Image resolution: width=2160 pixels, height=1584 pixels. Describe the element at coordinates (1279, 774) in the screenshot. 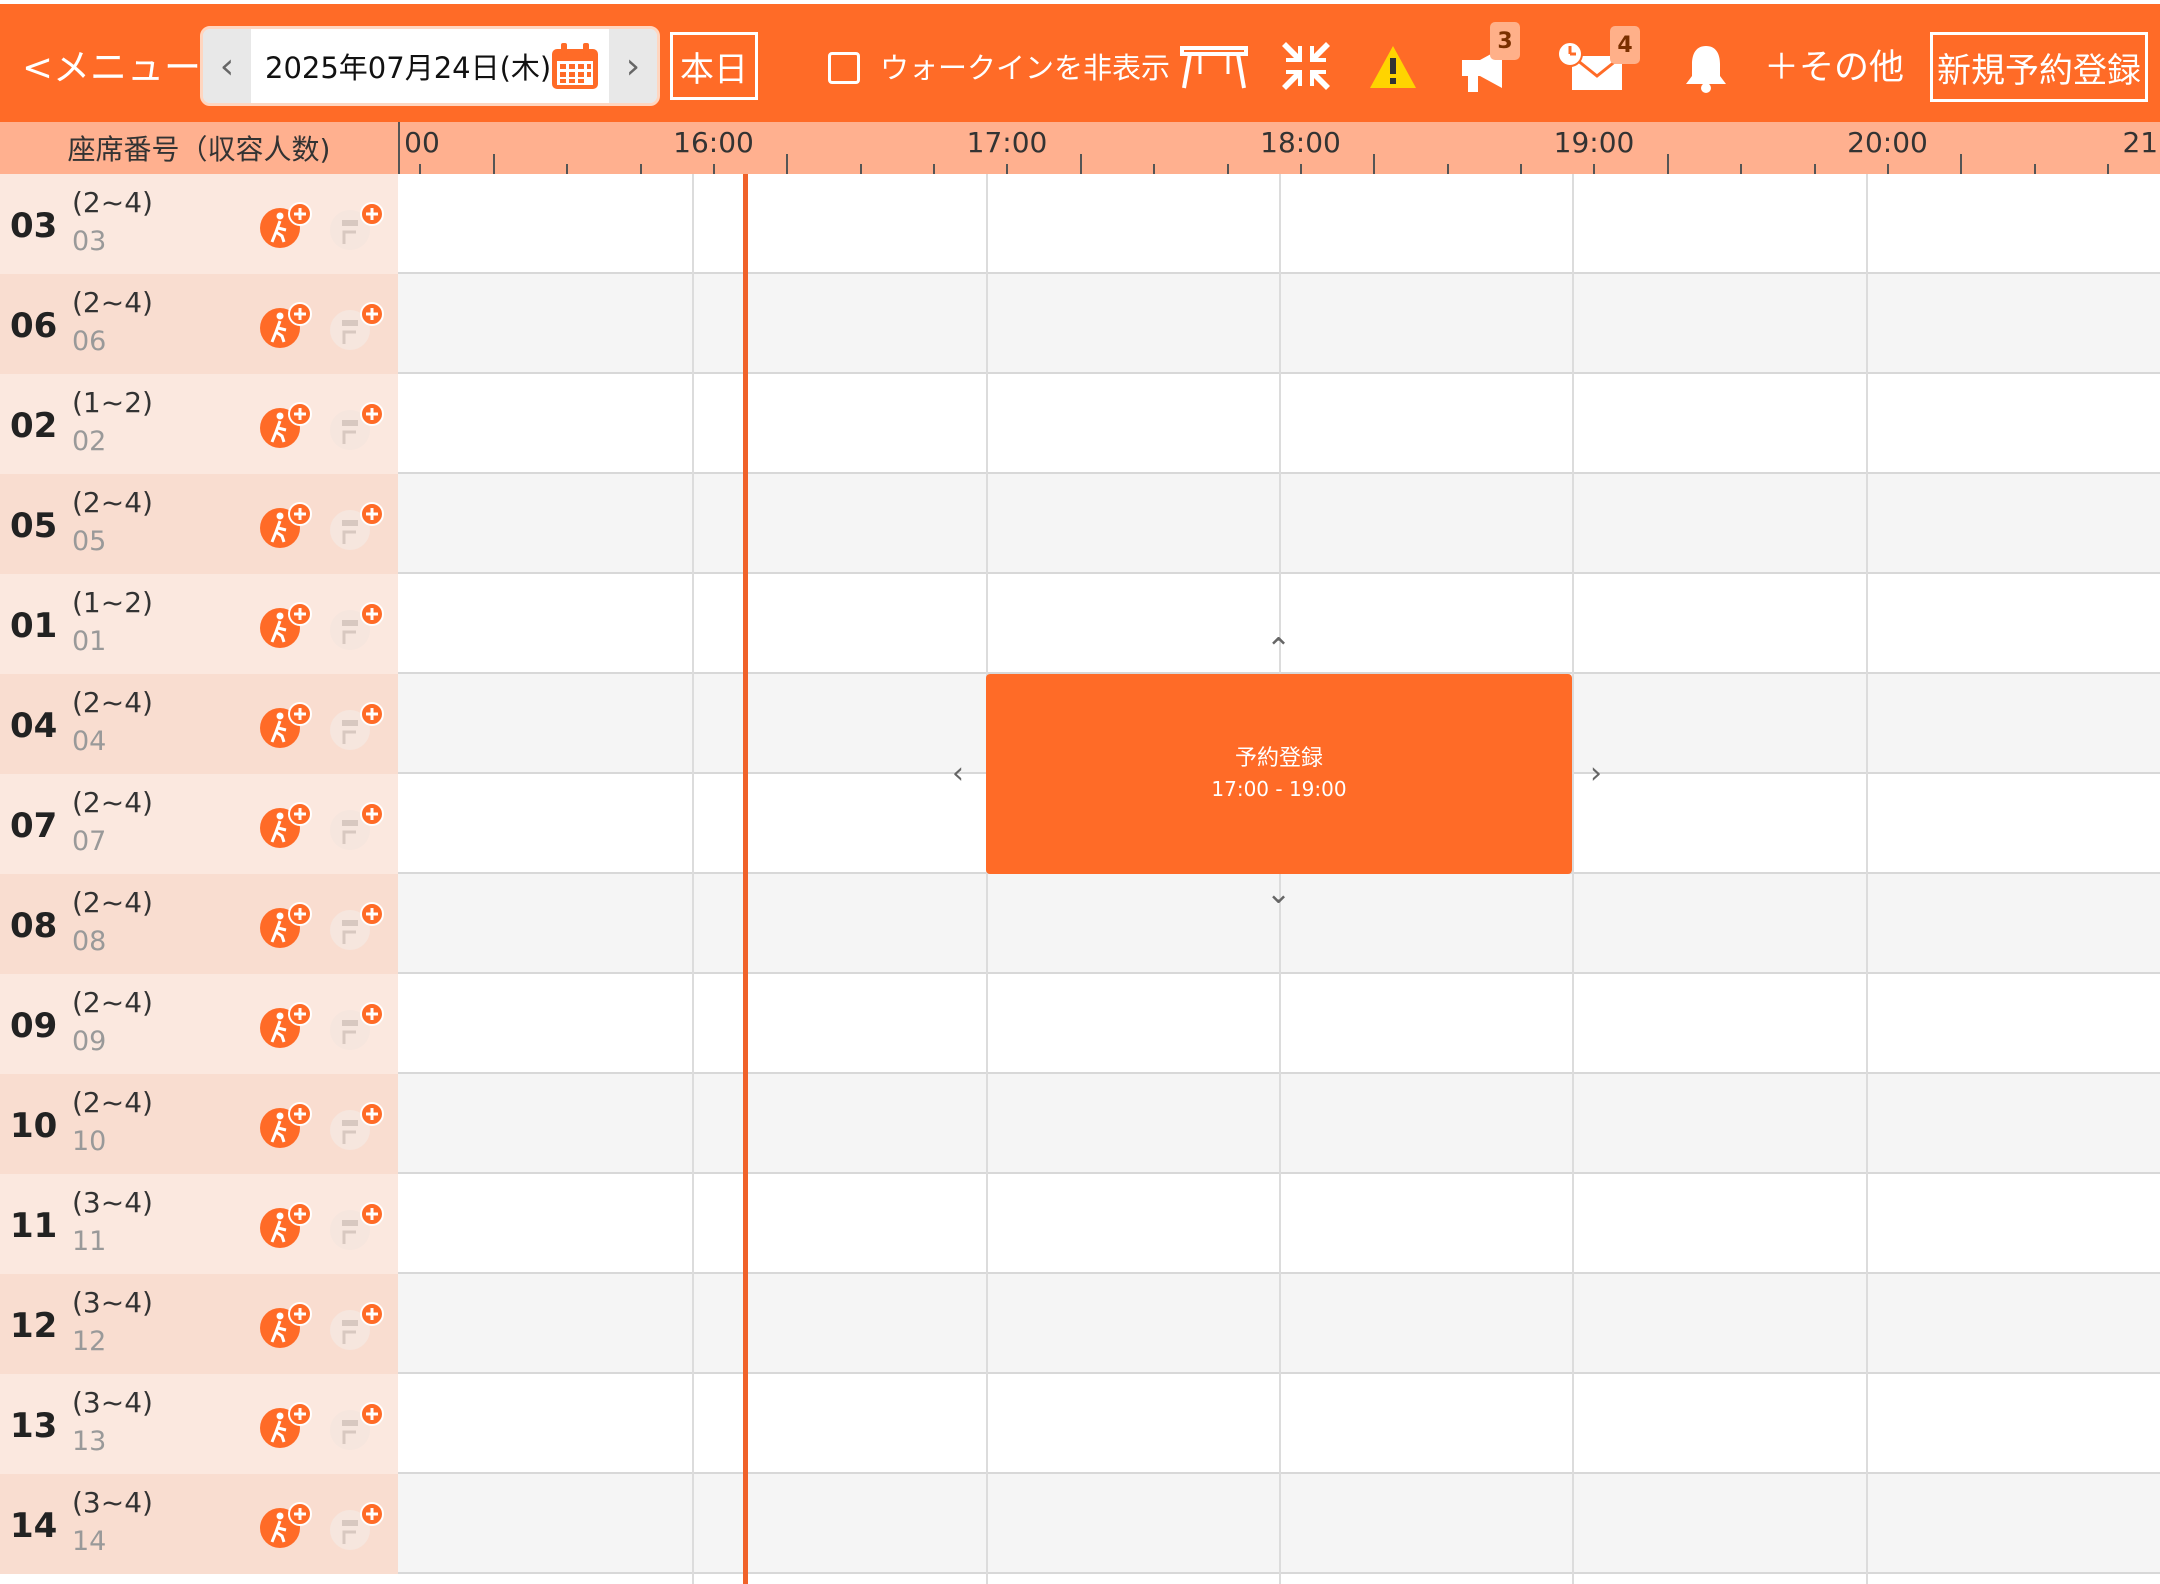

I see `new-reservation-block: 予約登録 17:00 - 19:00` at that location.